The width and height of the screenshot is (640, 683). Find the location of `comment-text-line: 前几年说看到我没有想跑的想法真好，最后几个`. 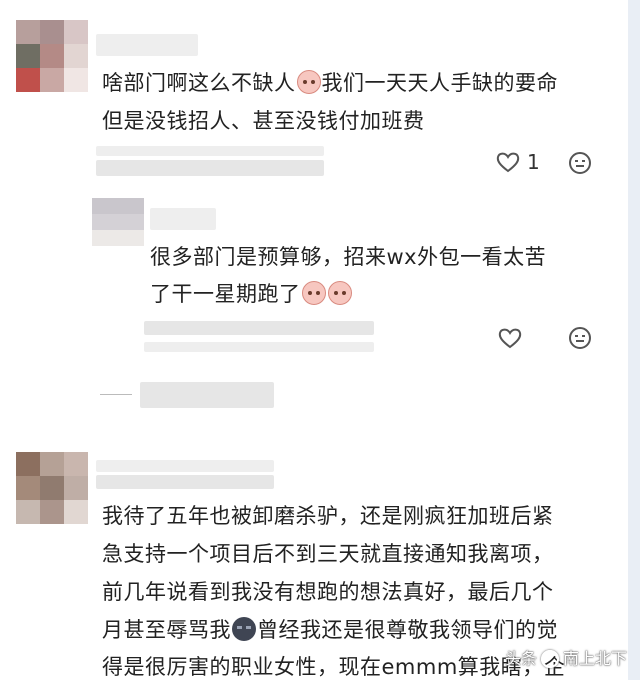

comment-text-line: 前几年说看到我没有想跑的想法真好，最后几个 is located at coordinates (328, 592).